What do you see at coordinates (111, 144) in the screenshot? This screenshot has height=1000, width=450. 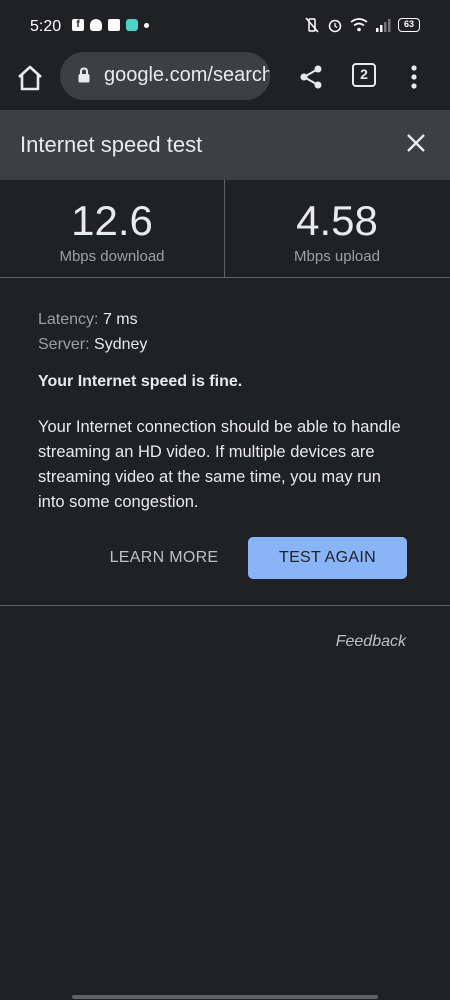 I see `card-title: Internet speed test` at bounding box center [111, 144].